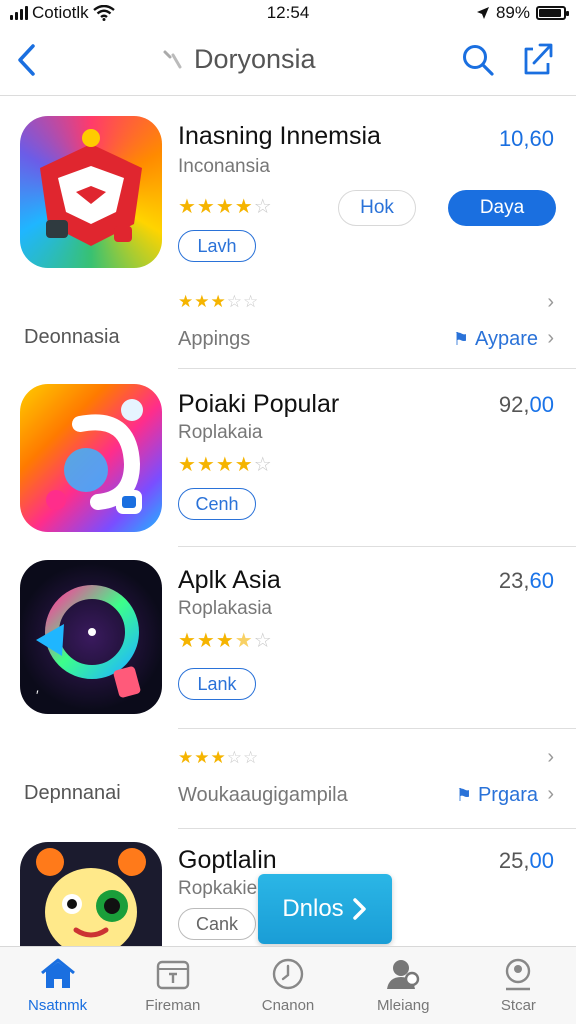 The width and height of the screenshot is (576, 1024). Describe the element at coordinates (259, 404) in the screenshot. I see `app-name: Poiaki Popular` at that location.